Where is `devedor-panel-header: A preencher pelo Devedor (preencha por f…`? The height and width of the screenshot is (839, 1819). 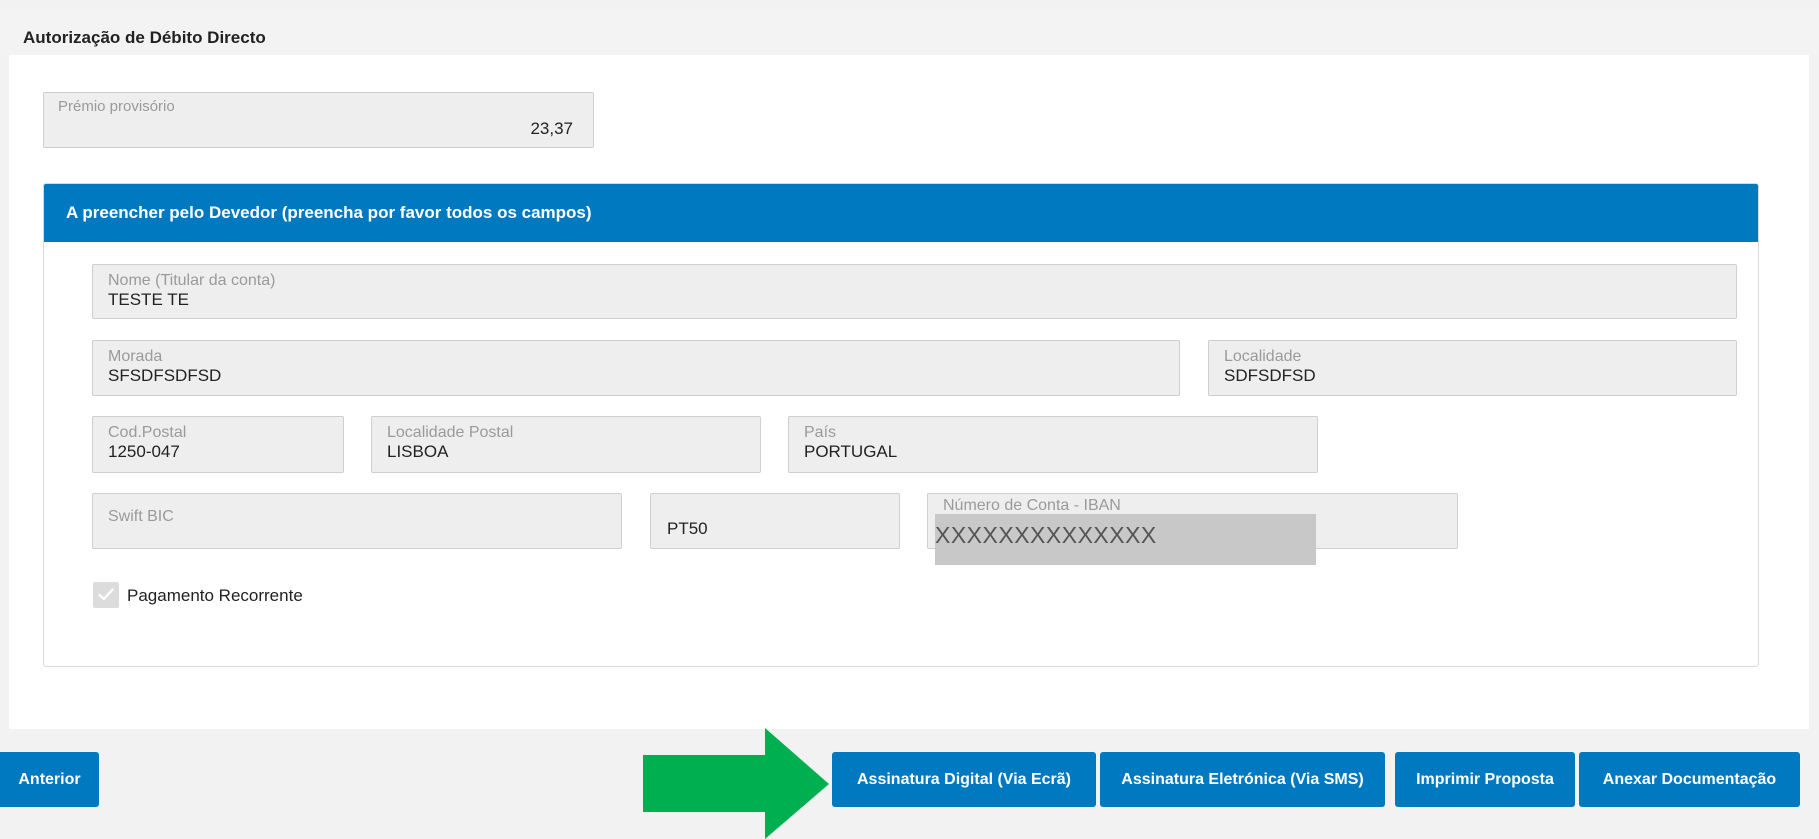
devedor-panel-header: A preencher pelo Devedor (preencha por f… is located at coordinates (901, 213).